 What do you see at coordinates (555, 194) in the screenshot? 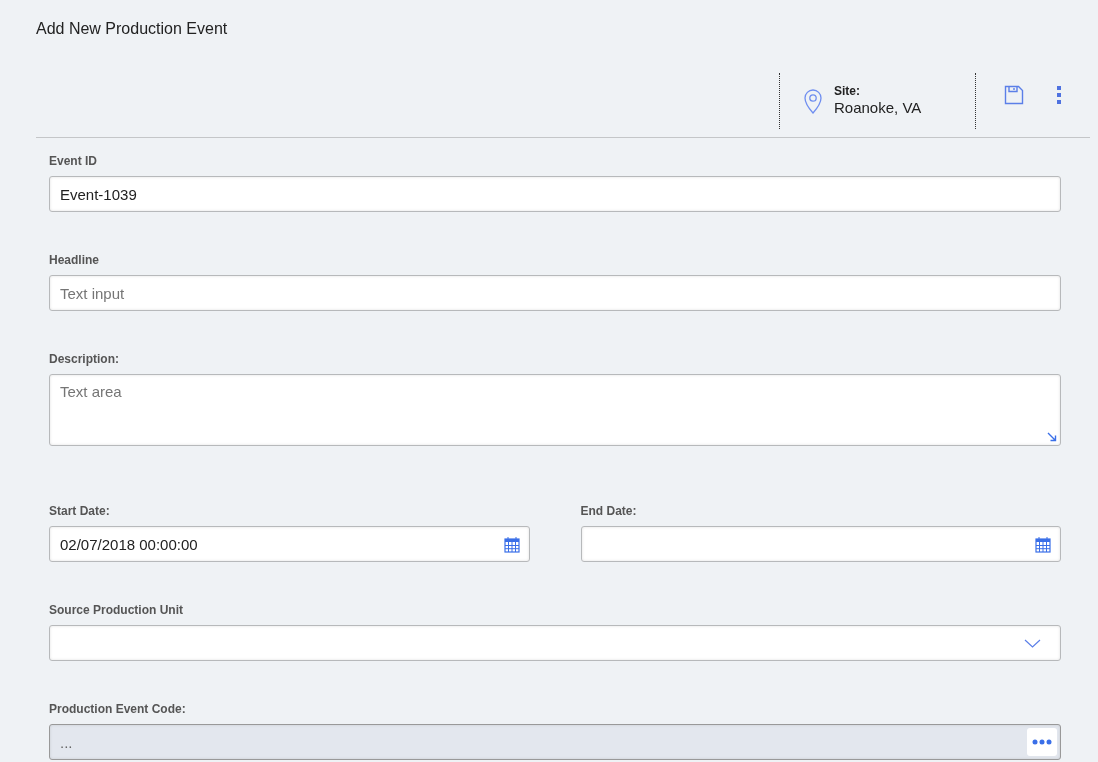
I see `input-field: Event-1039` at bounding box center [555, 194].